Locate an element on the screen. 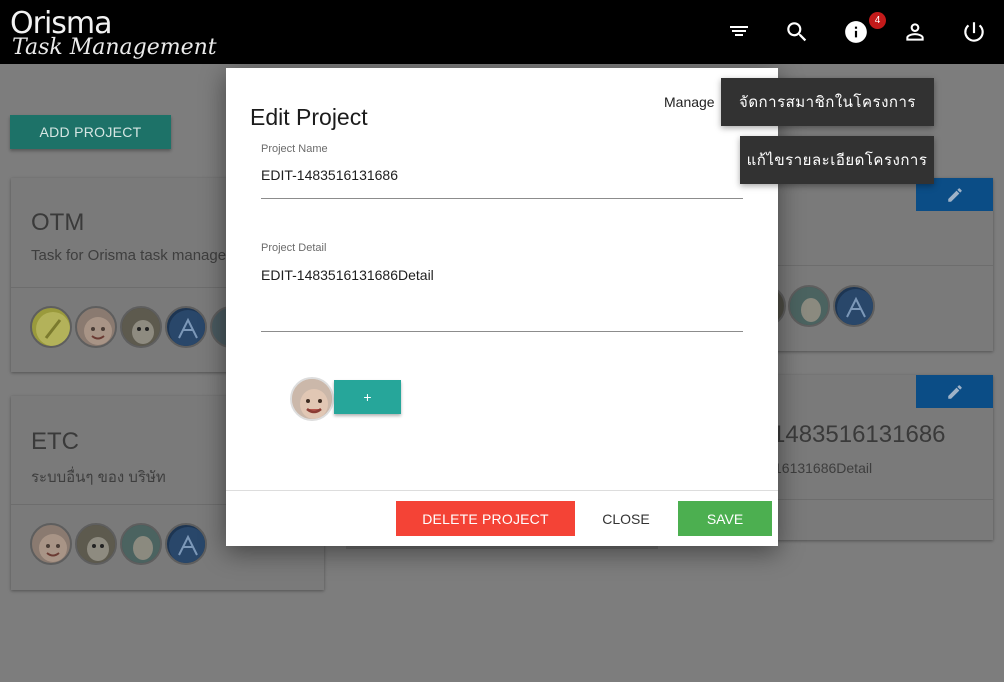 This screenshot has width=1004, height=682. manage-link: Manage is located at coordinates (689, 102).